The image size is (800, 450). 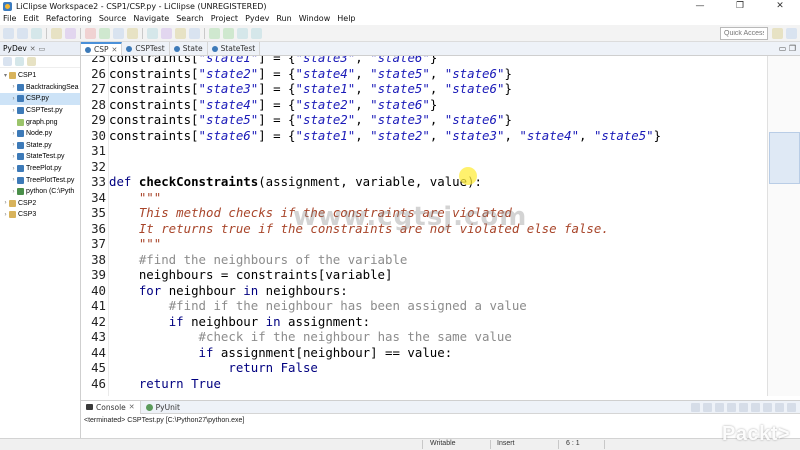 I want to click on run-icon, so click(x=104, y=33).